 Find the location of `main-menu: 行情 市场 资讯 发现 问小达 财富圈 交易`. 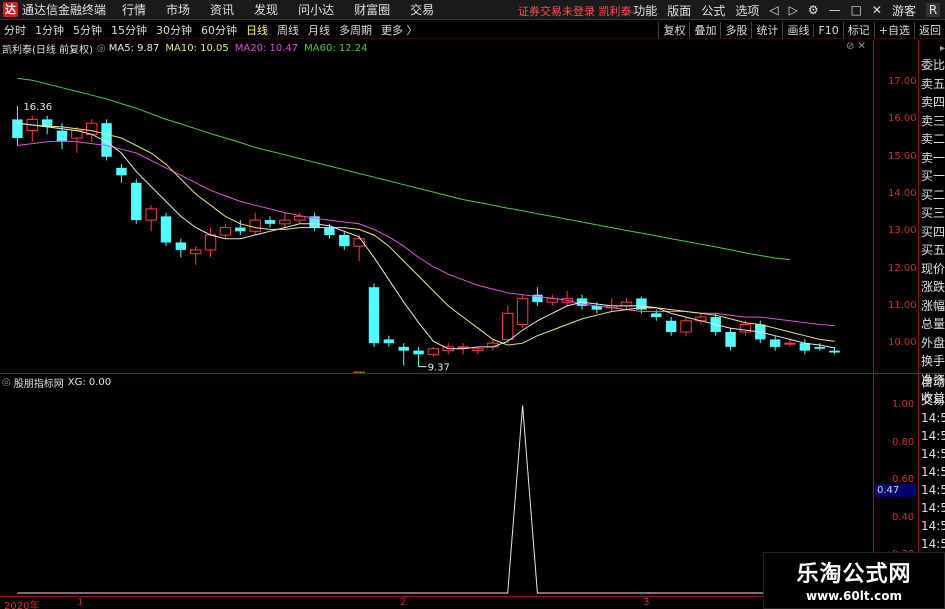

main-menu: 行情 市场 资讯 发现 问小达 财富圈 交易 is located at coordinates (278, 9).